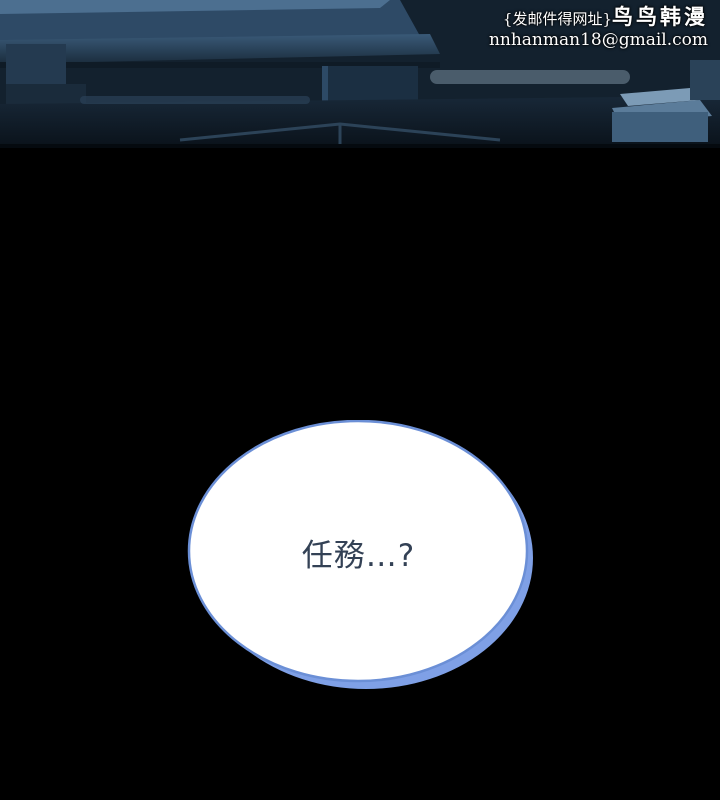 This screenshot has height=800, width=720. What do you see at coordinates (598, 40) in the screenshot?
I see `watermark-email: nnhanman18@gmail.com` at bounding box center [598, 40].